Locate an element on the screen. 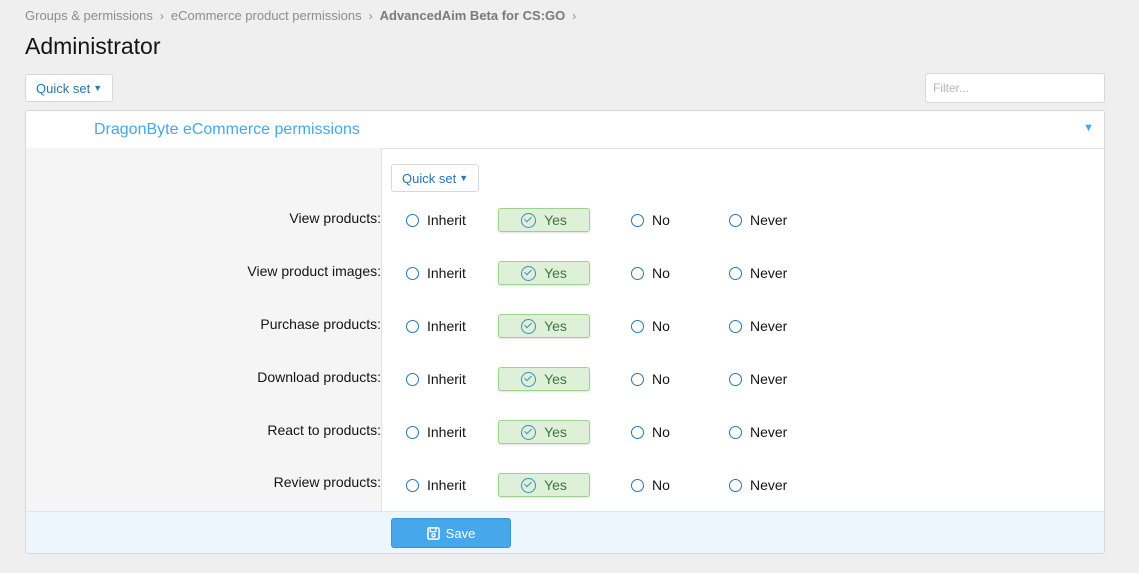  save-icon is located at coordinates (433, 533).